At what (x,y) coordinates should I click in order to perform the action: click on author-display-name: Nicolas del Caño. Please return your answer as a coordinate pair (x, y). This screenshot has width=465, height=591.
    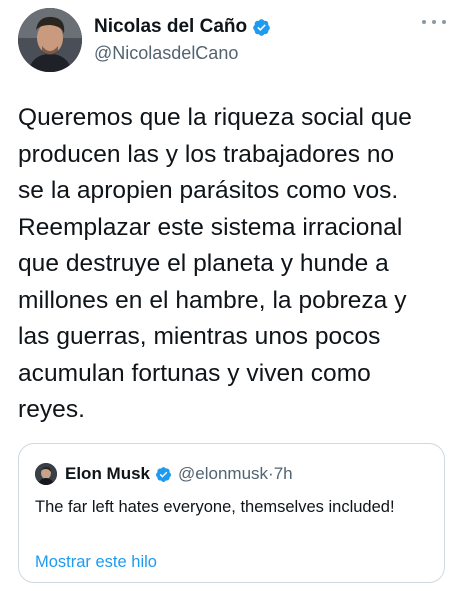
    Looking at the image, I should click on (170, 27).